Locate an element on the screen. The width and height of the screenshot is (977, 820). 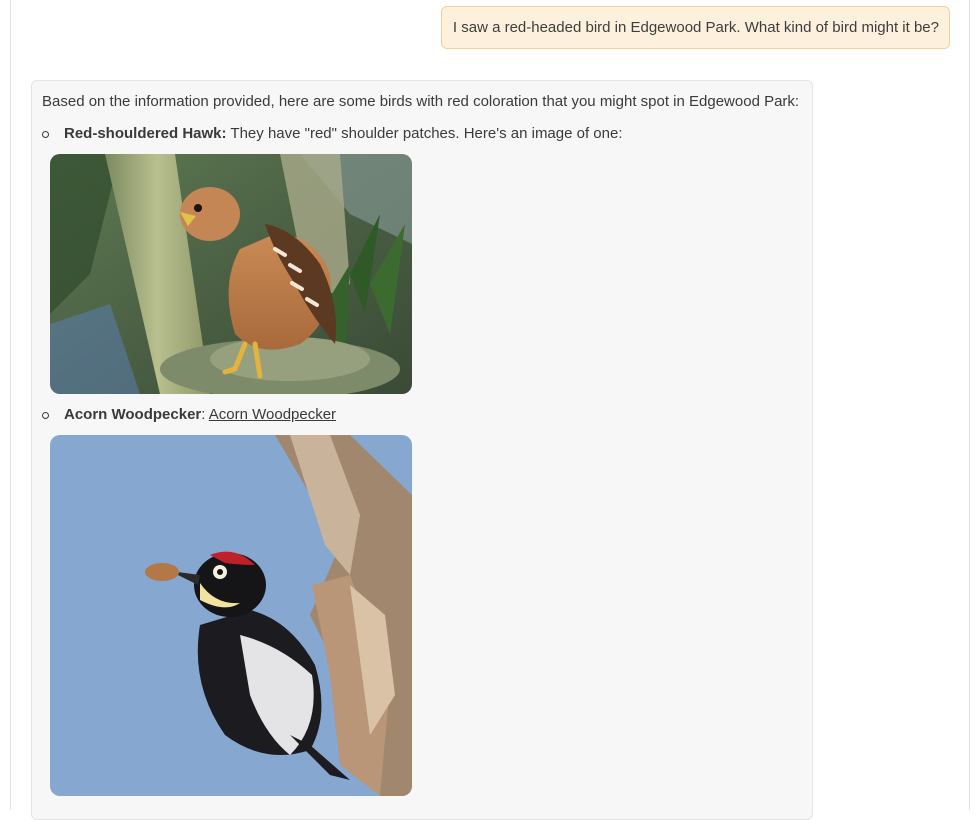
bird-entry-acorn-woodpecker: Acorn Woodpecker is located at coordinates (422, 415).